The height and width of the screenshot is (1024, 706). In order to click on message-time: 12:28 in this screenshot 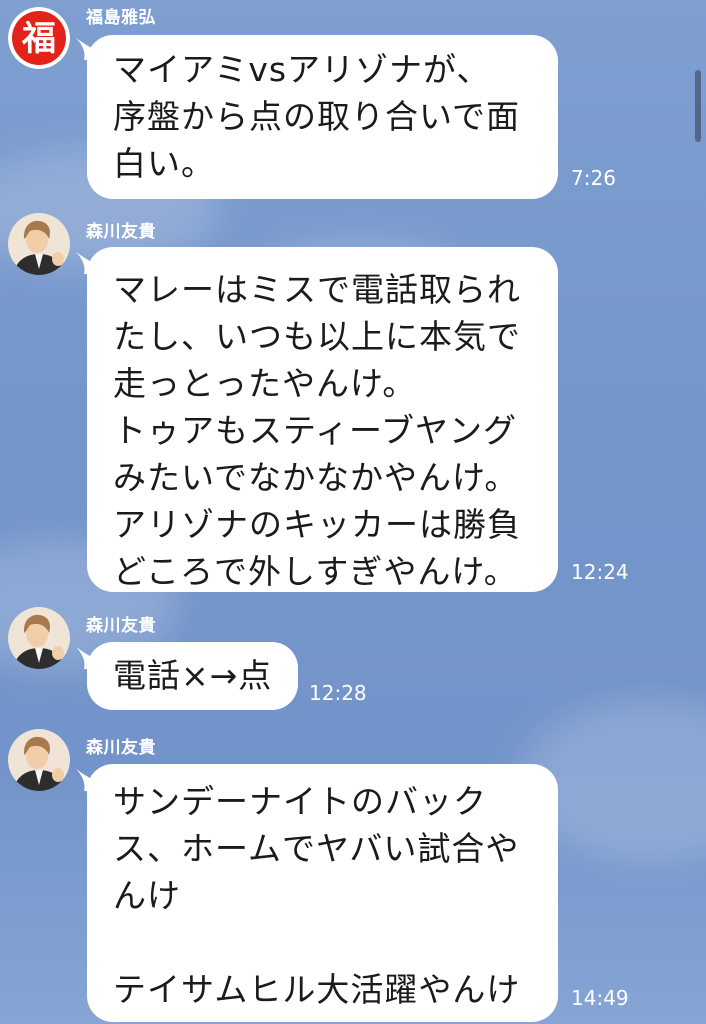, I will do `click(338, 693)`.